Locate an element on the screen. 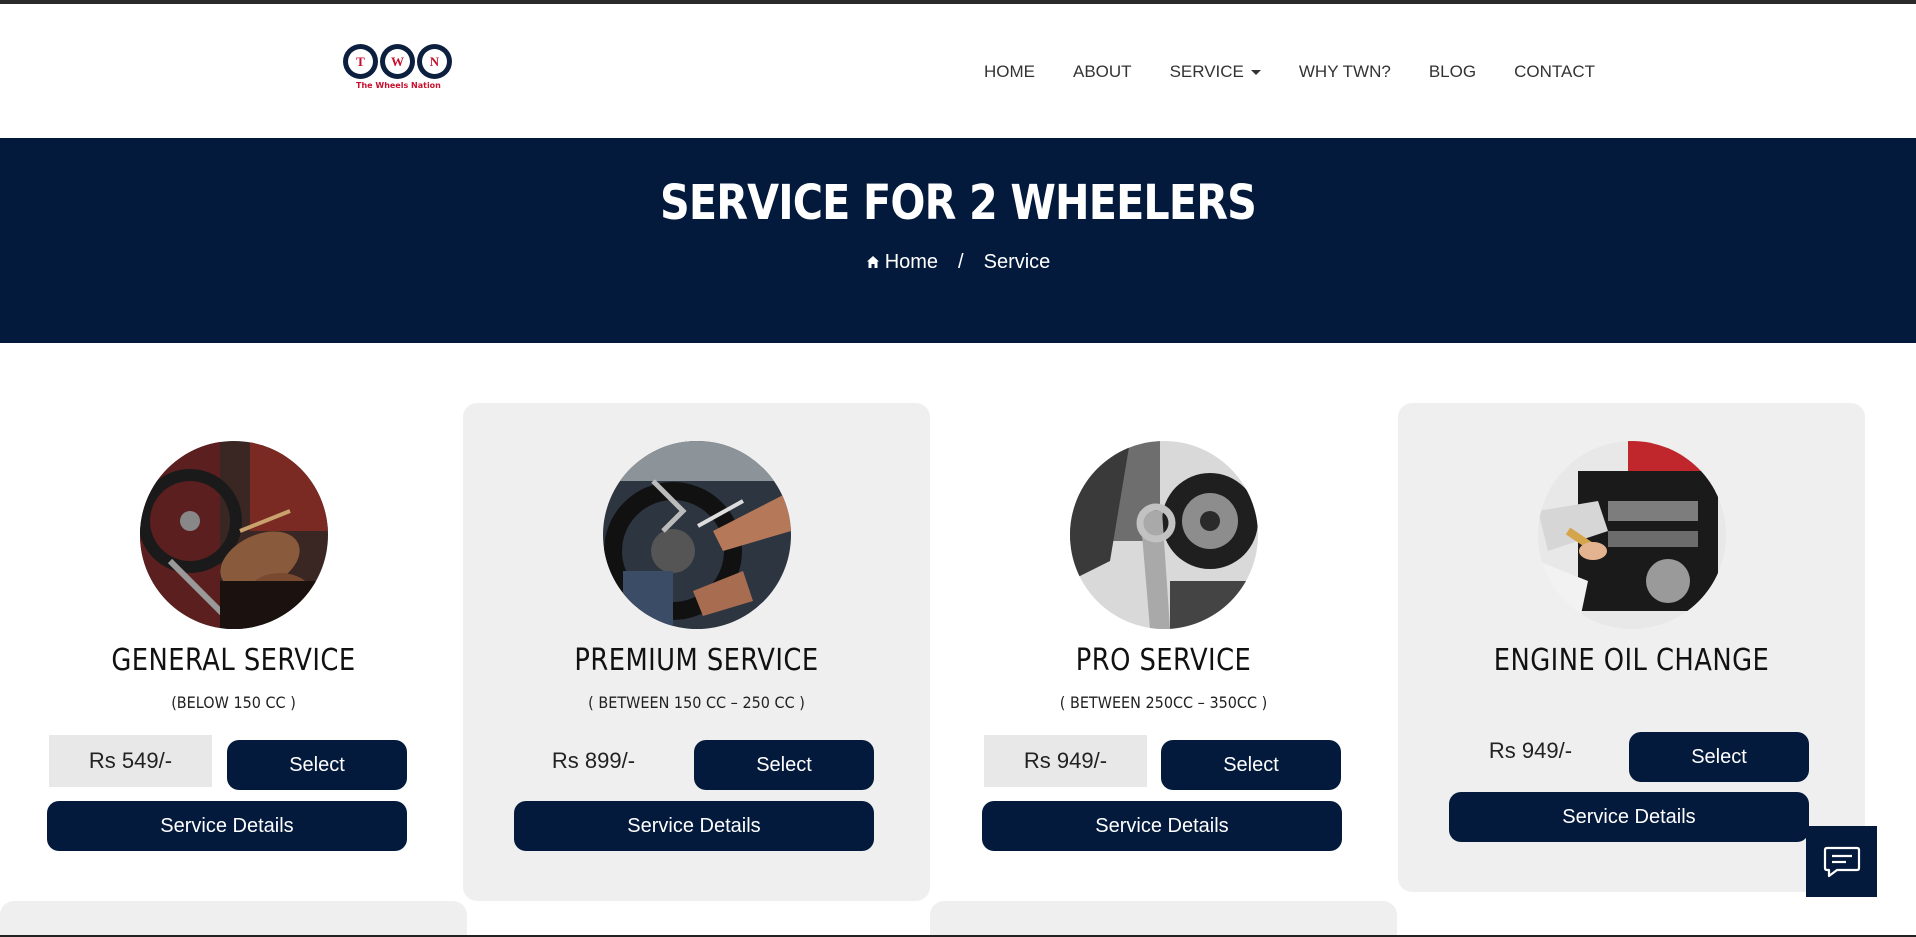 The width and height of the screenshot is (1916, 937). main-nav: HOME ABOUT SERVICE WHY TWN? BLOG CONTACT is located at coordinates (1308, 72).